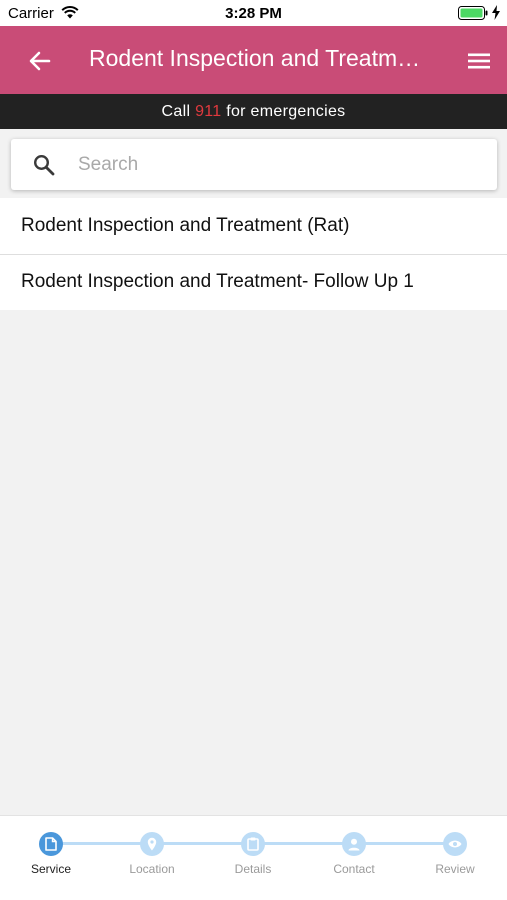 Image resolution: width=507 pixels, height=900 pixels. What do you see at coordinates (50, 869) in the screenshot?
I see `step-service-label: Service` at bounding box center [50, 869].